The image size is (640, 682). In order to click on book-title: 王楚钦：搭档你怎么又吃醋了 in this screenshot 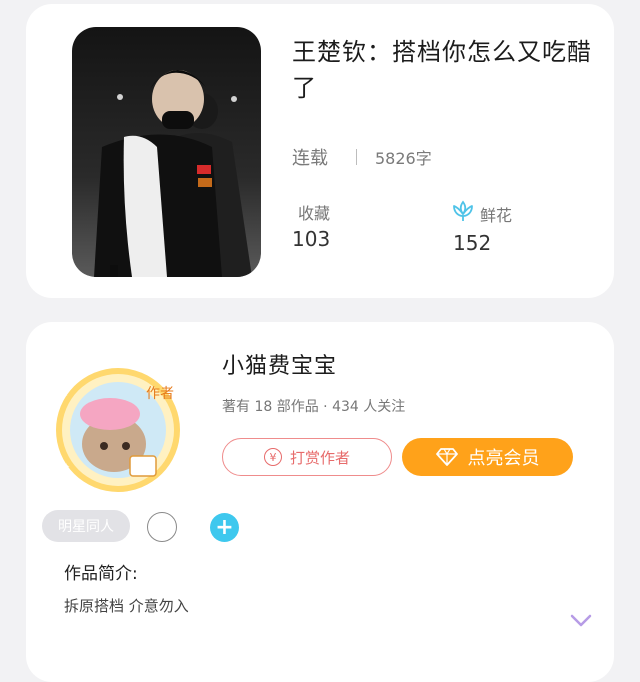, I will do `click(442, 70)`.